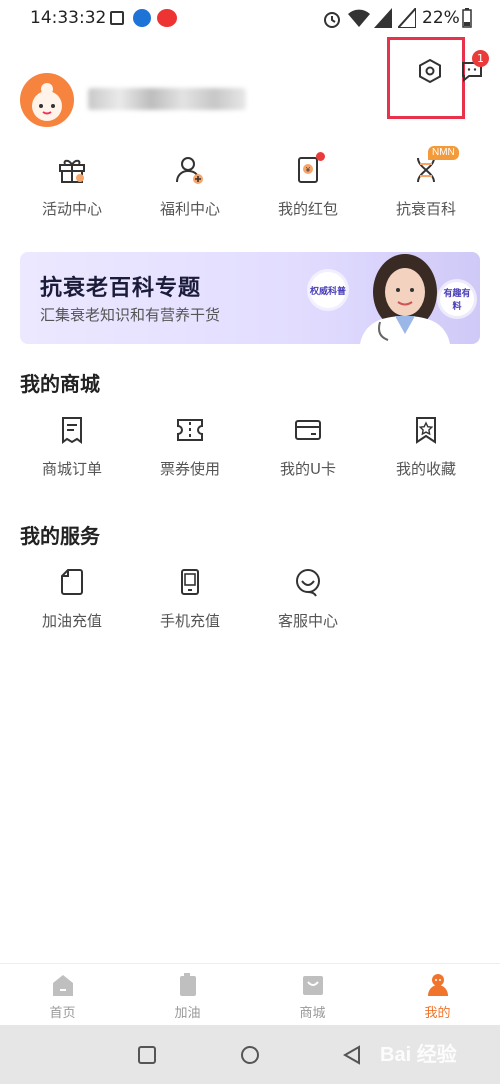 This screenshot has height=1084, width=500. What do you see at coordinates (189, 621) in the screenshot?
I see `service-item-label: 手机充值` at bounding box center [189, 621].